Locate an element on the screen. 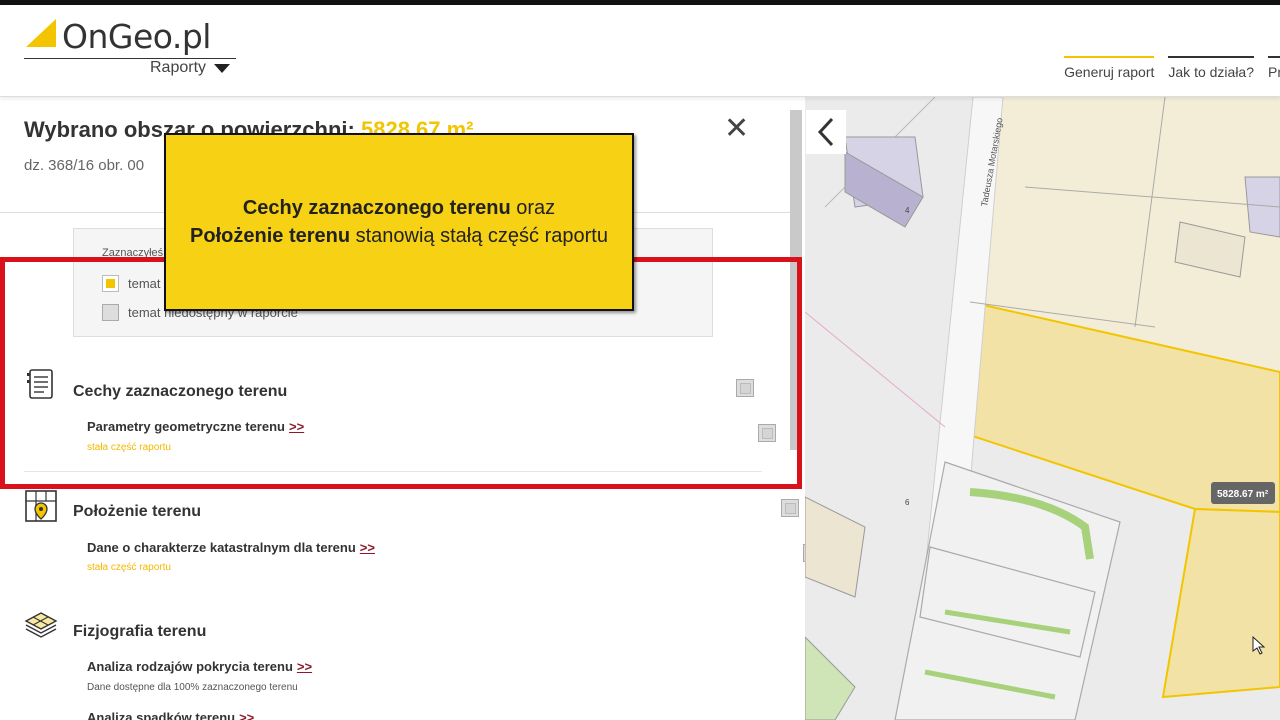 Image resolution: width=1280 pixels, height=720 pixels. top-nav: Generuj raport Jak to działa? Pr is located at coordinates (1172, 68).